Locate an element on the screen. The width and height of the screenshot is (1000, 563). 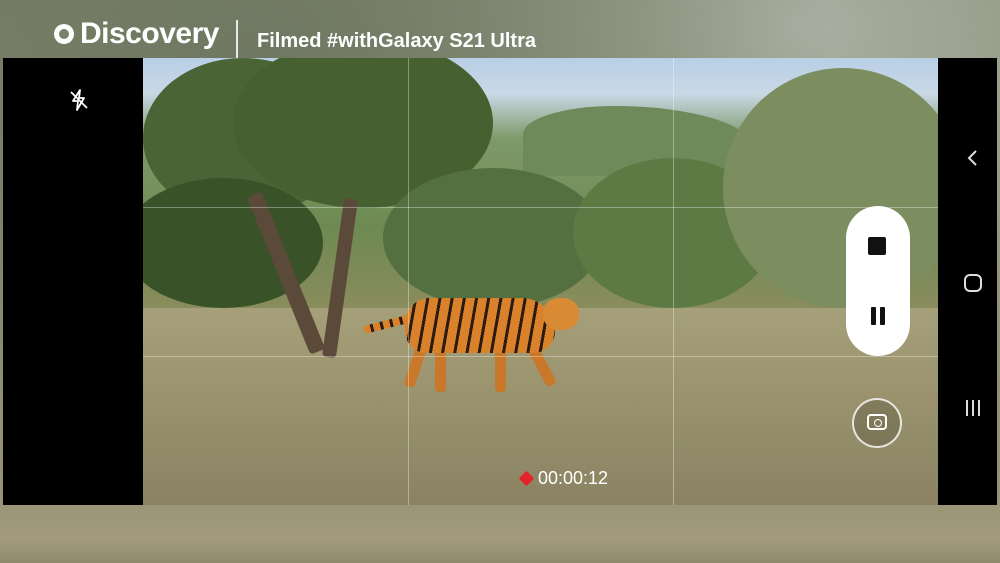
home-icon is located at coordinates (973, 283).